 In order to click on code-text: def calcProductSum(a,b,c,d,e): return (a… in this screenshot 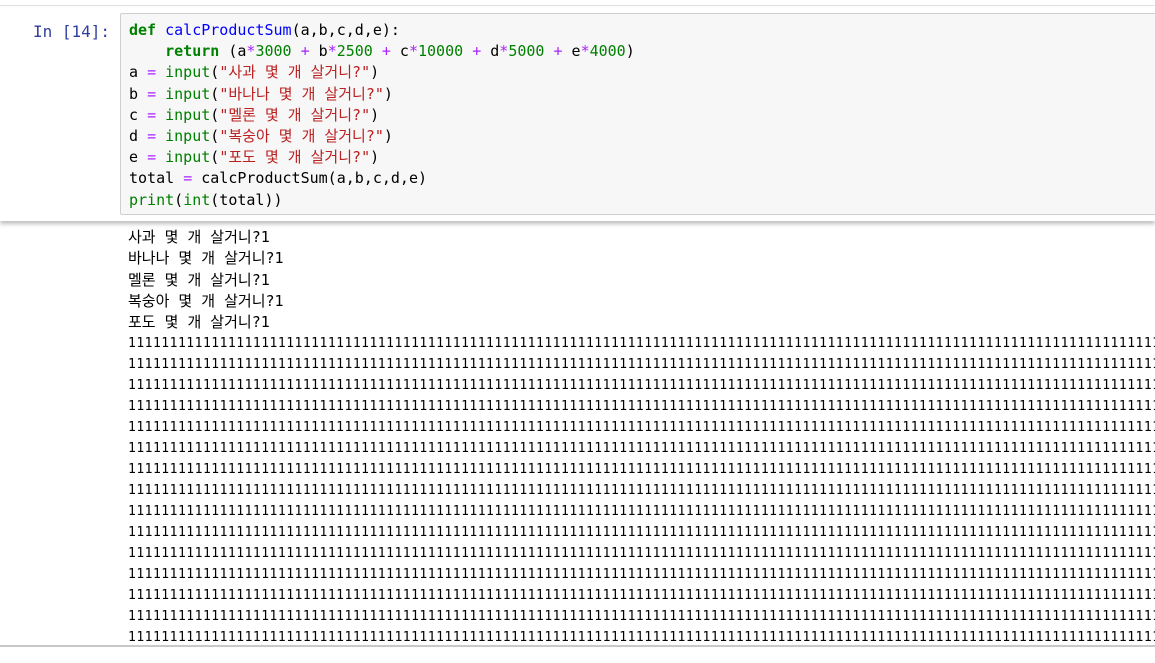, I will do `click(382, 115)`.